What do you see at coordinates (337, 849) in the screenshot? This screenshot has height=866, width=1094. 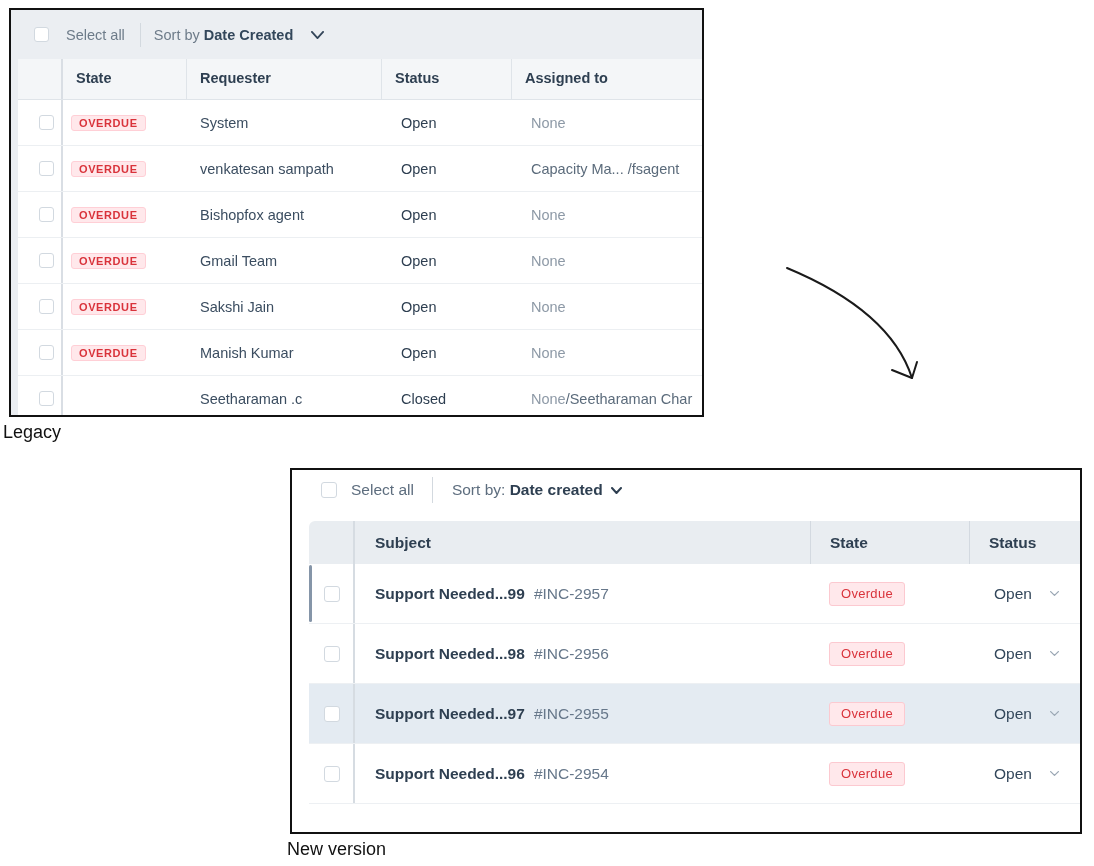 I see `caption-text: New version` at bounding box center [337, 849].